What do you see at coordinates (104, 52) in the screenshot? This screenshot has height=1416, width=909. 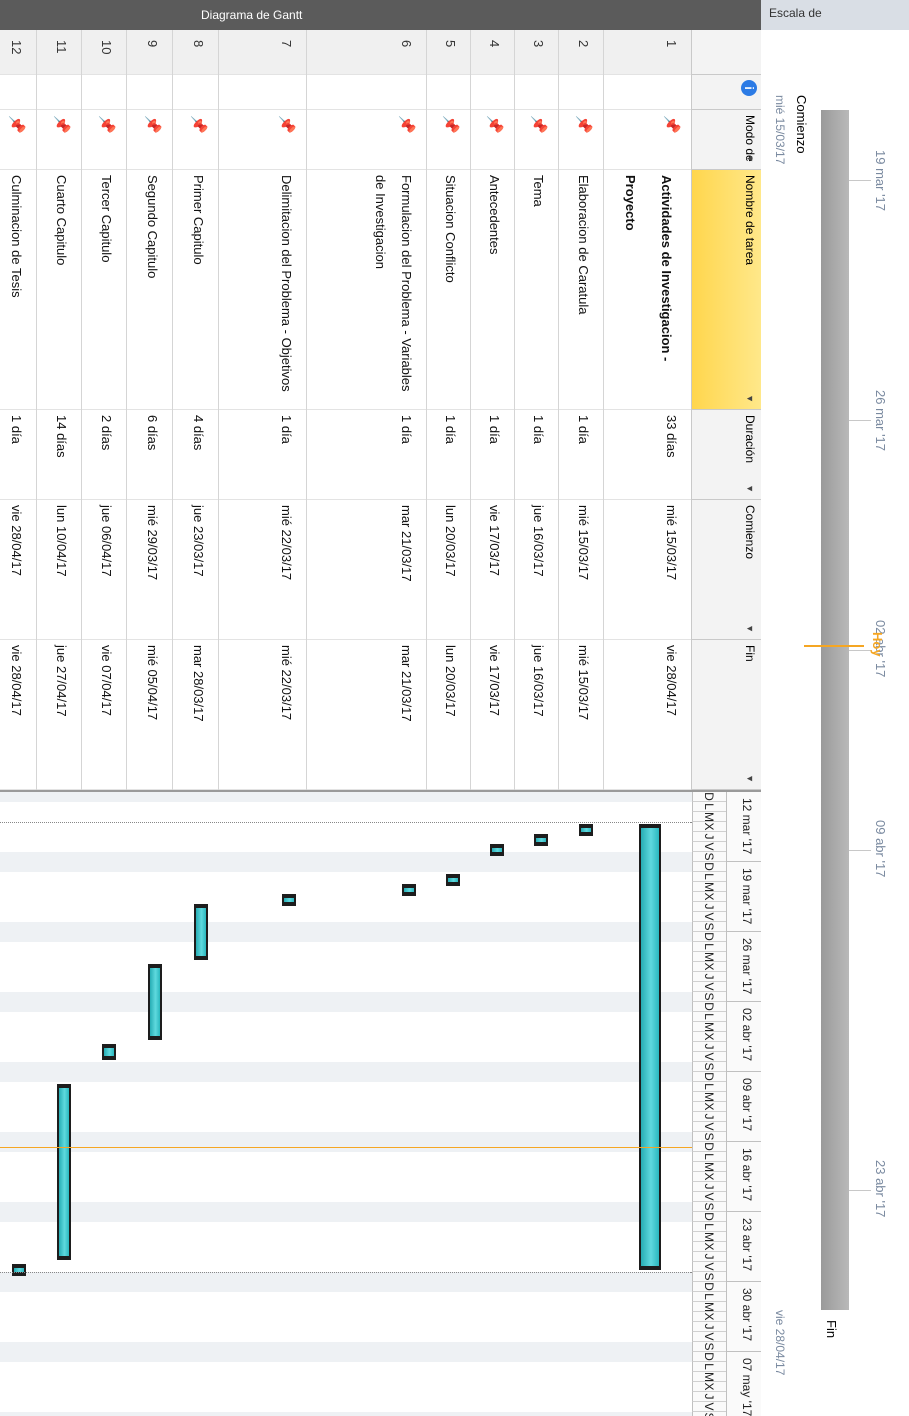 I see `row-id: 10` at bounding box center [104, 52].